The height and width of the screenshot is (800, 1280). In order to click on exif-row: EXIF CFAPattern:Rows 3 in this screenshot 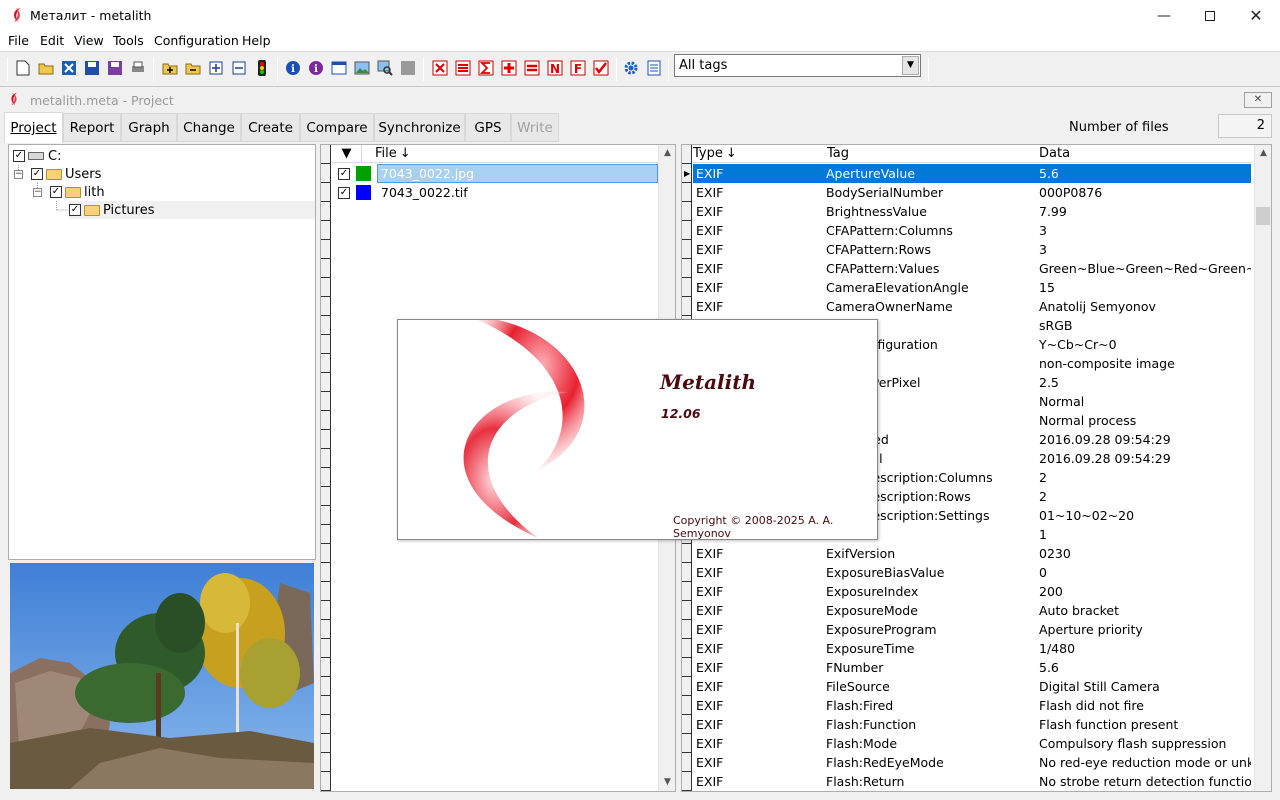, I will do `click(972, 249)`.